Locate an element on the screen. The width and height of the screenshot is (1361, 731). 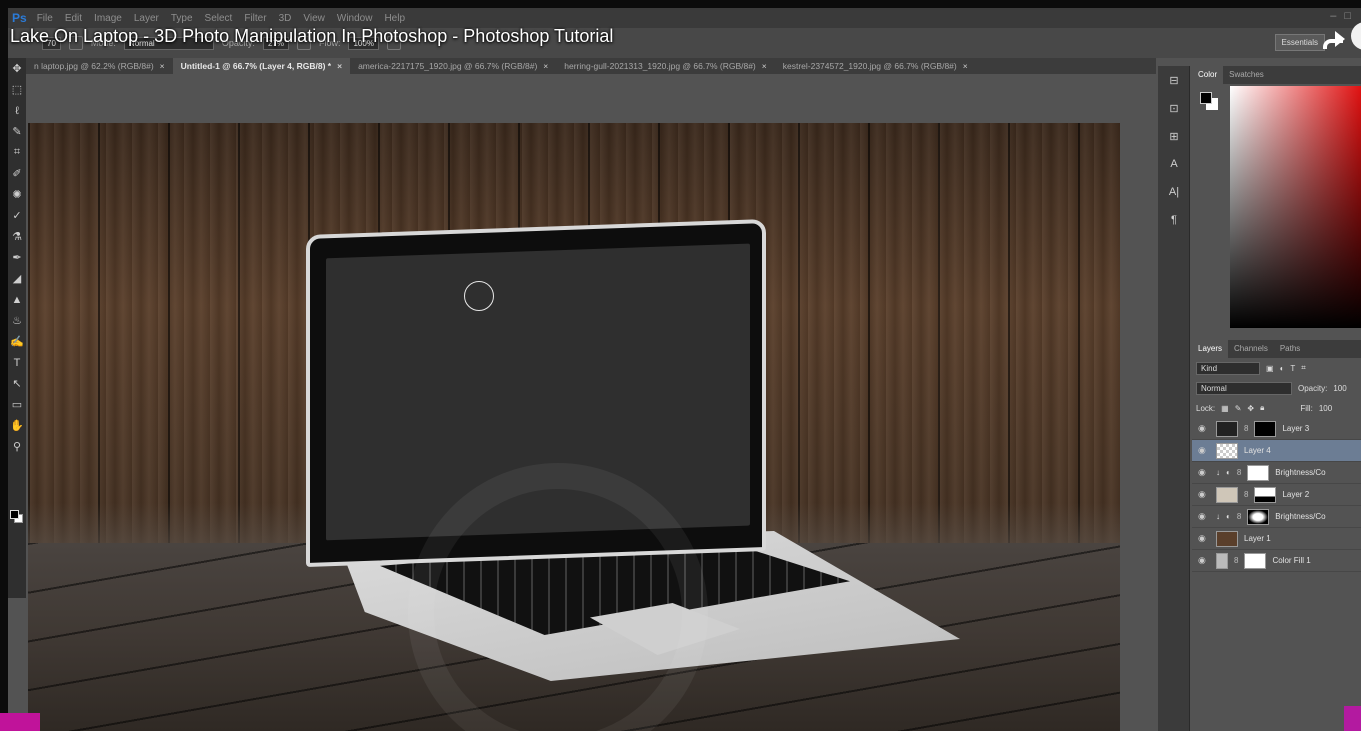
shape-tool-icon: ▭ is located at coordinates (17, 404).